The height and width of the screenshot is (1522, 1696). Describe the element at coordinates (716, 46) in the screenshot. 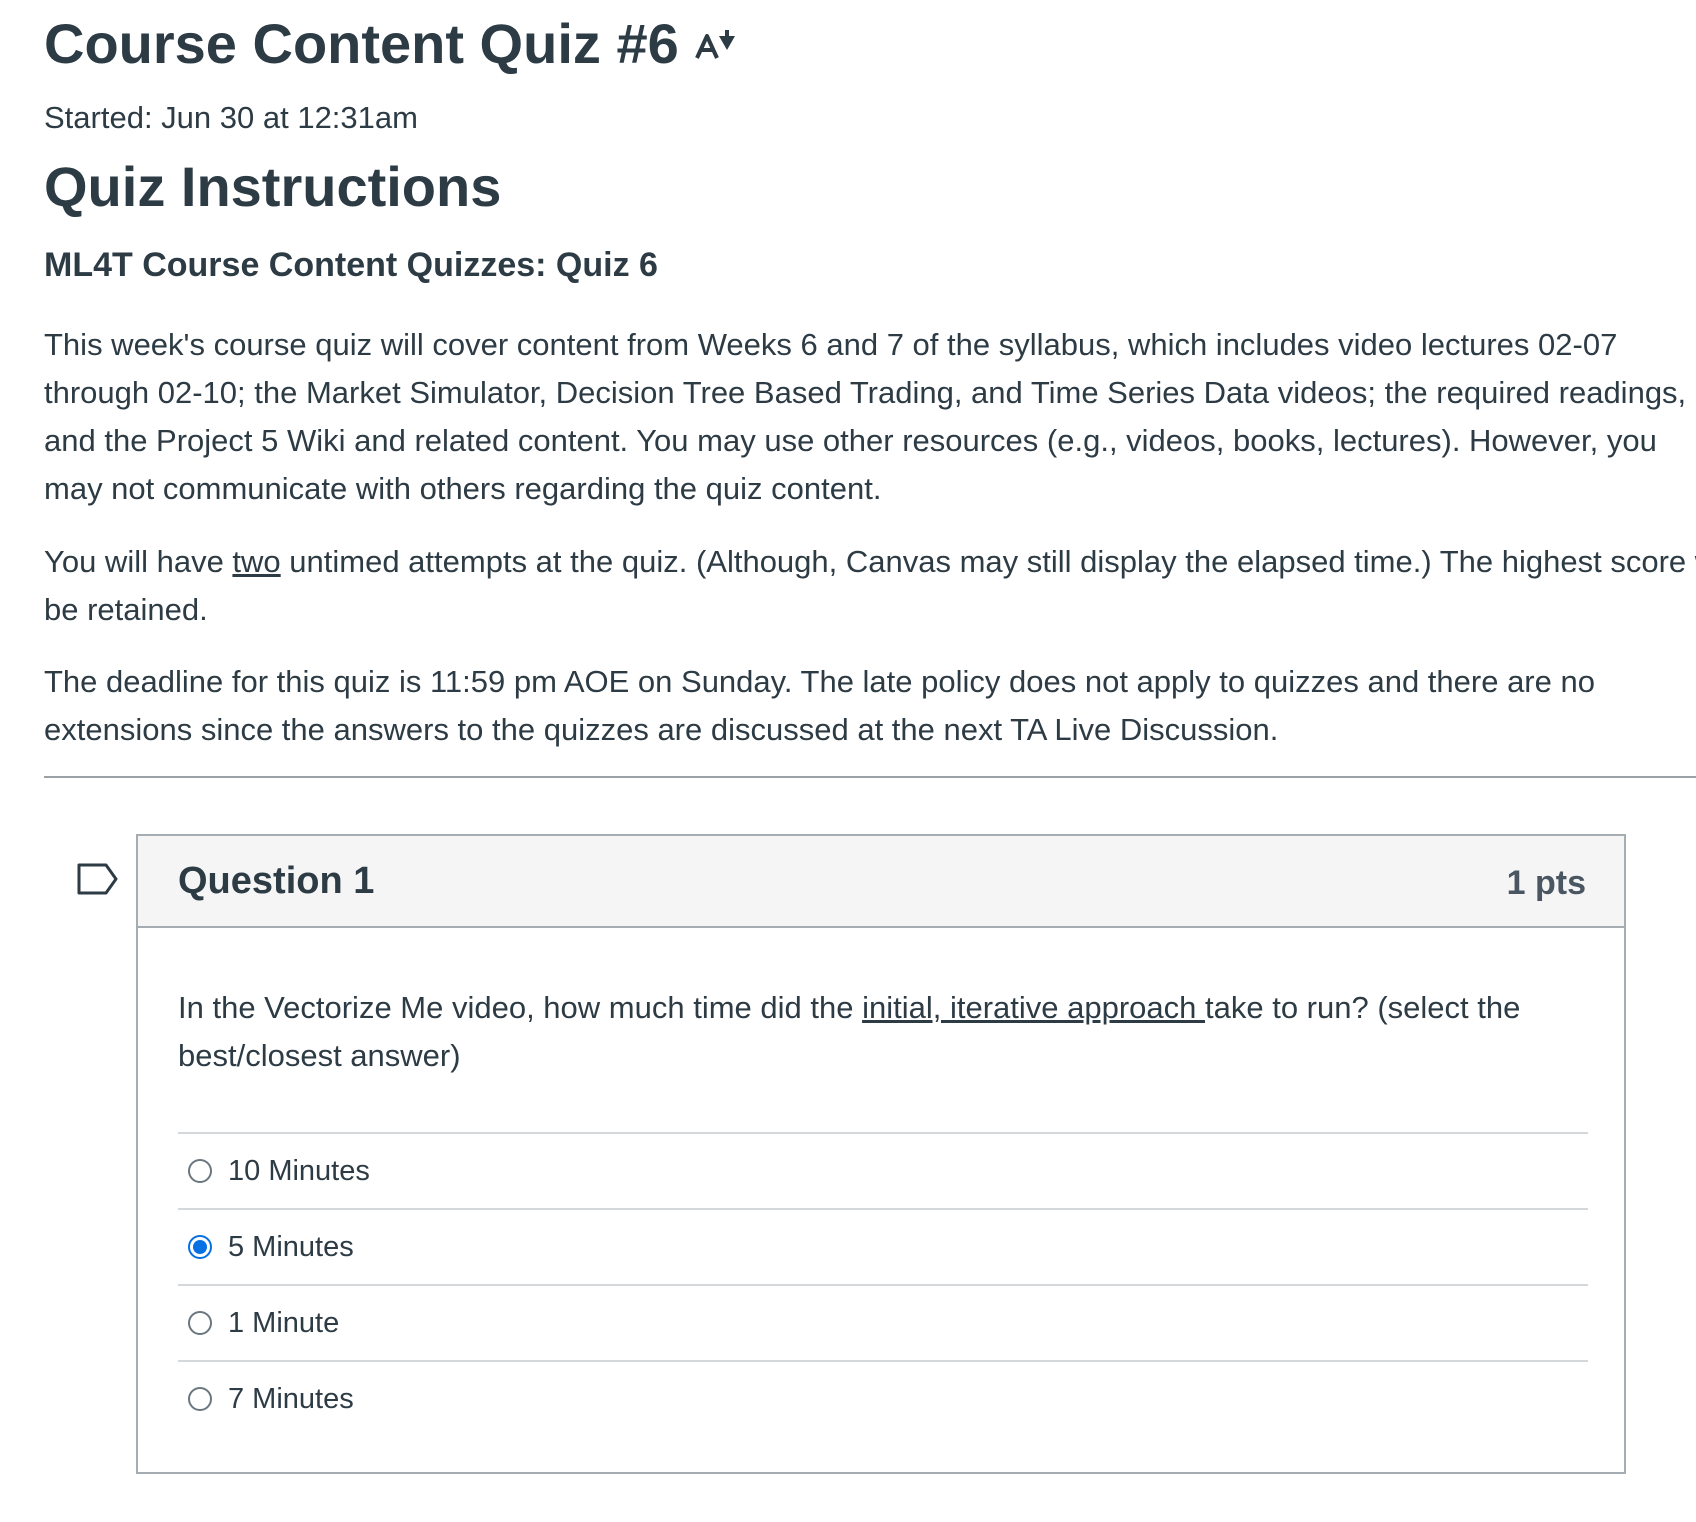

I see `immersive-reader-icon` at that location.